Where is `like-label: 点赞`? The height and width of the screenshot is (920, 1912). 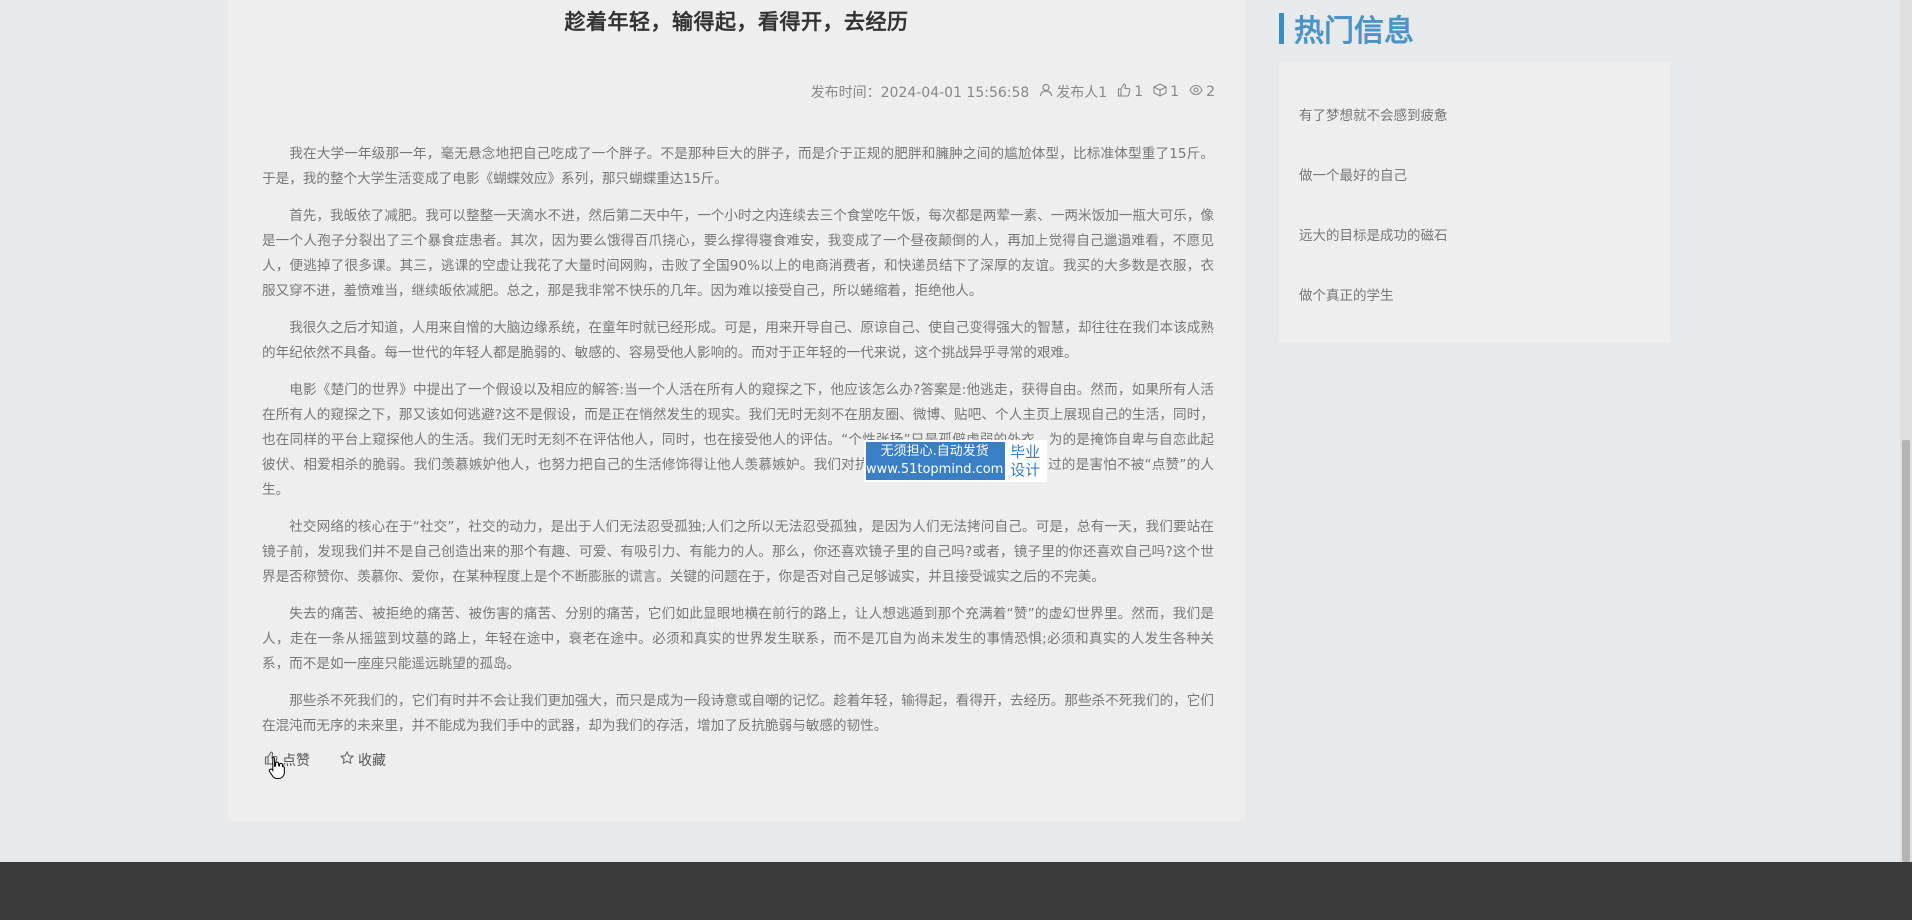 like-label: 点赞 is located at coordinates (296, 761).